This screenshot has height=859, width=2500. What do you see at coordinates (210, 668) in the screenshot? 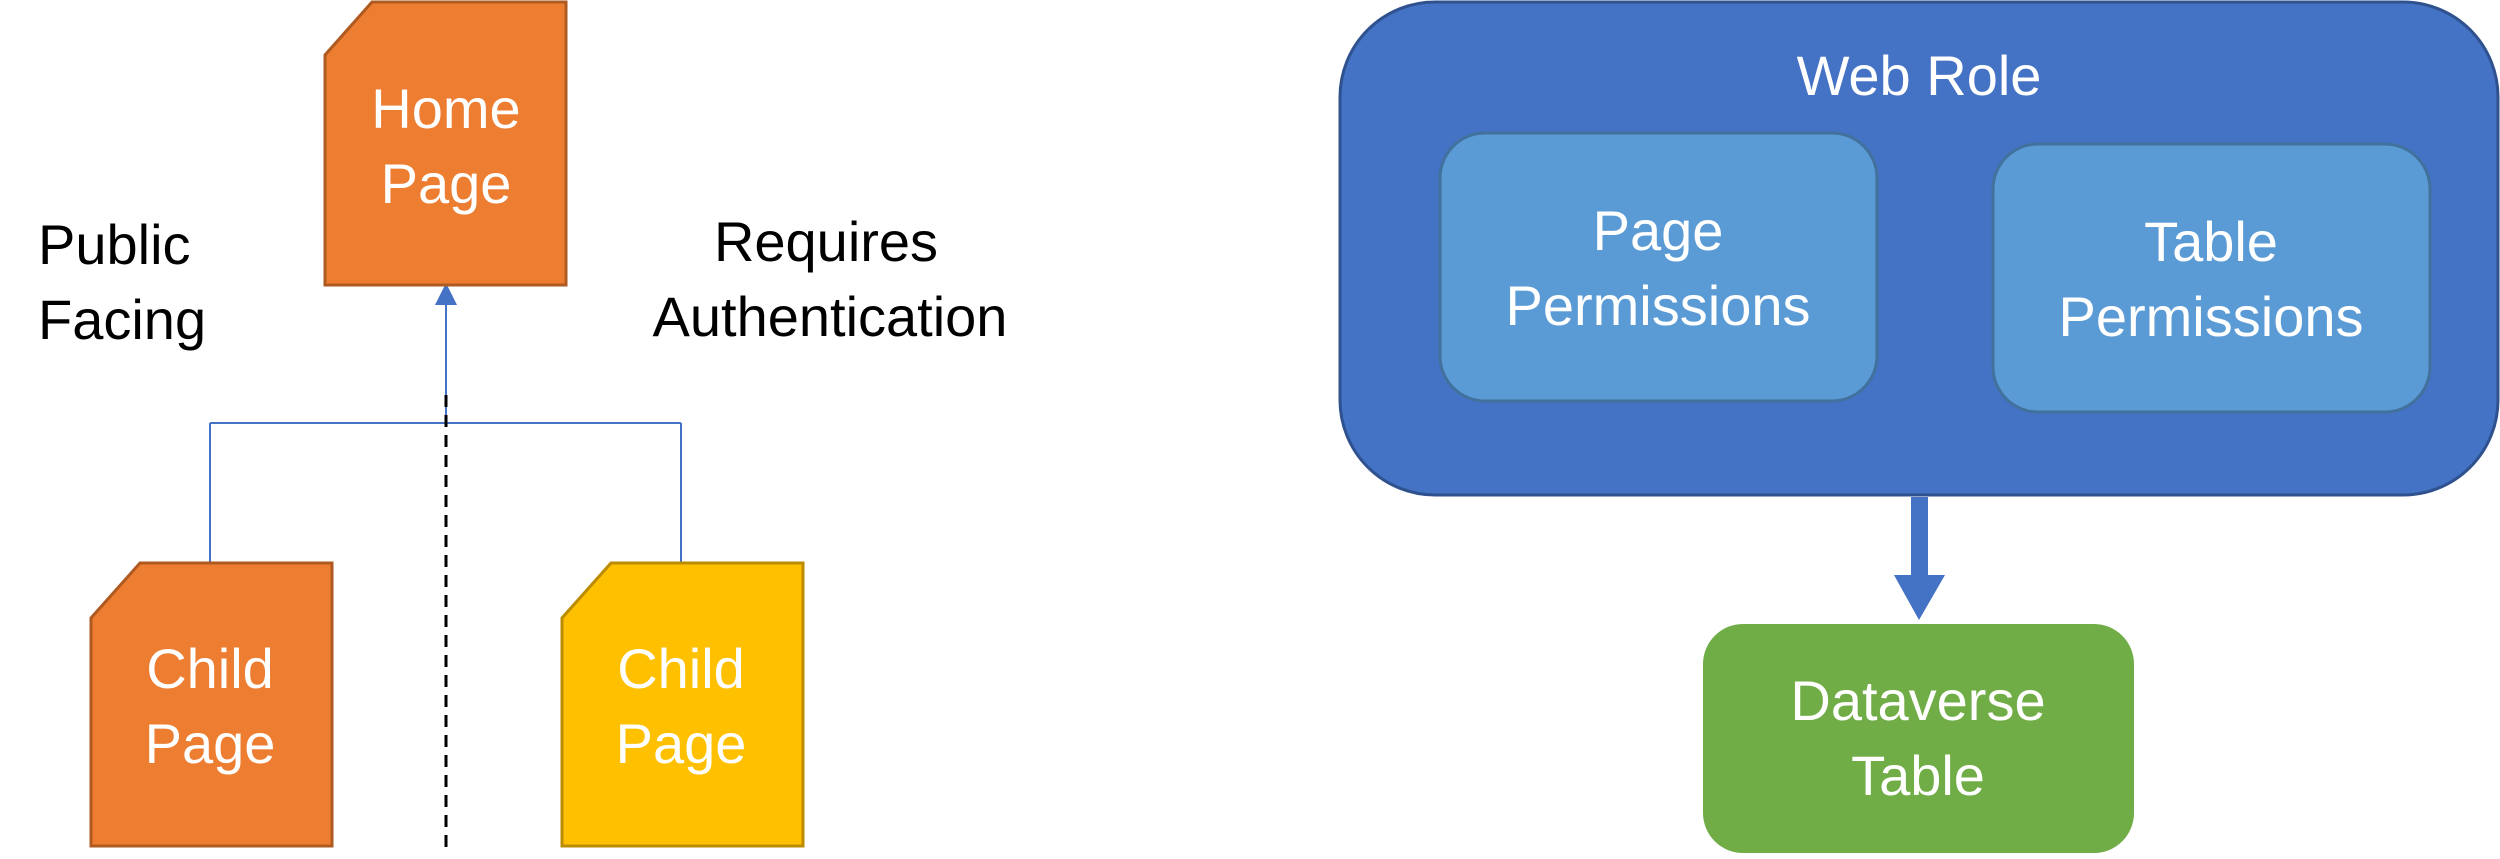
I see `child-page-public-line1: Child` at bounding box center [210, 668].